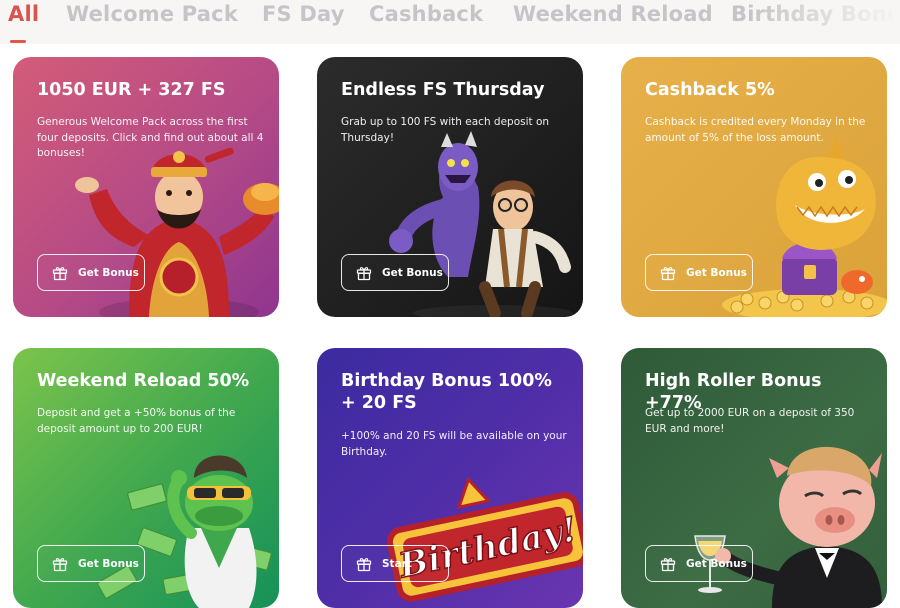  Describe the element at coordinates (303, 16) in the screenshot. I see `tab-fs-day: FS Day` at that location.